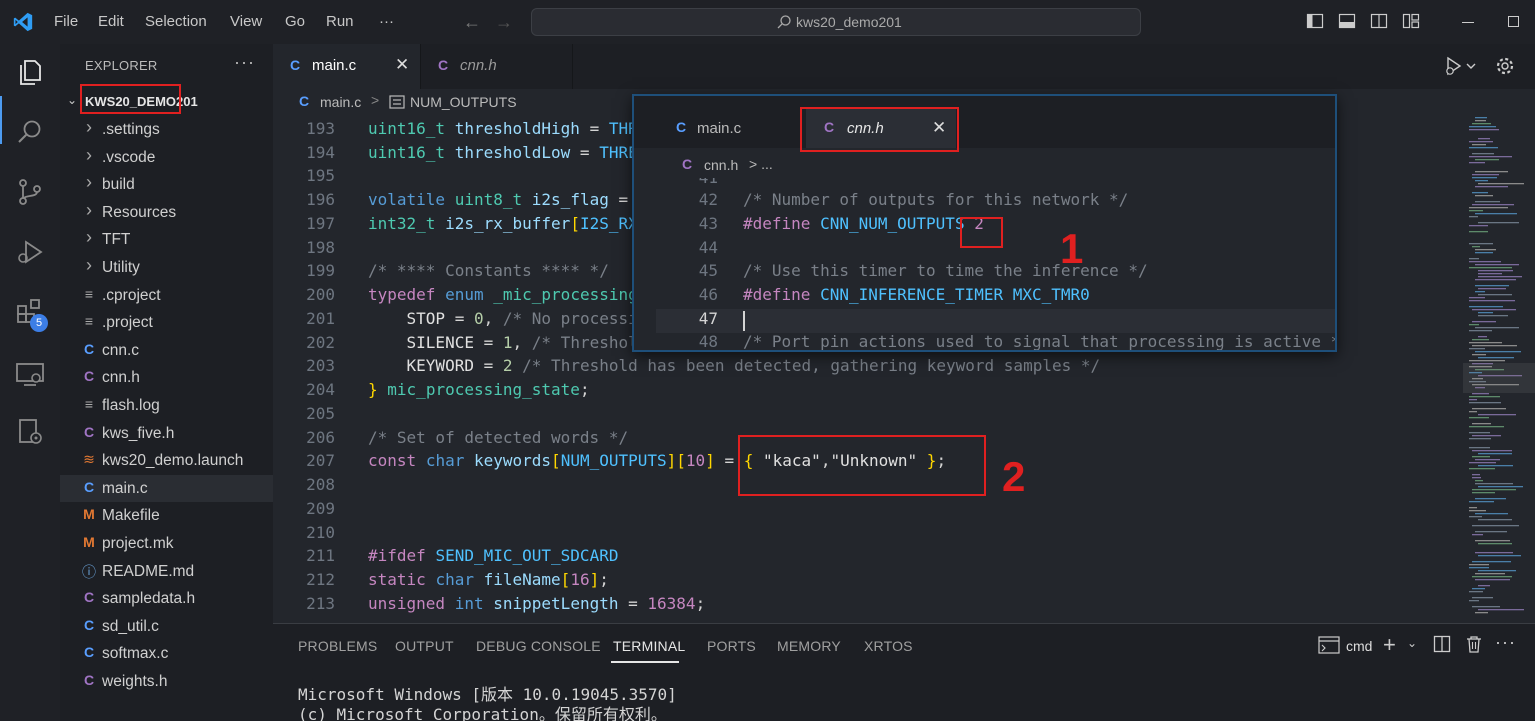 Image resolution: width=1535 pixels, height=721 pixels. What do you see at coordinates (66, 22) in the screenshot?
I see `menu-file: File` at bounding box center [66, 22].